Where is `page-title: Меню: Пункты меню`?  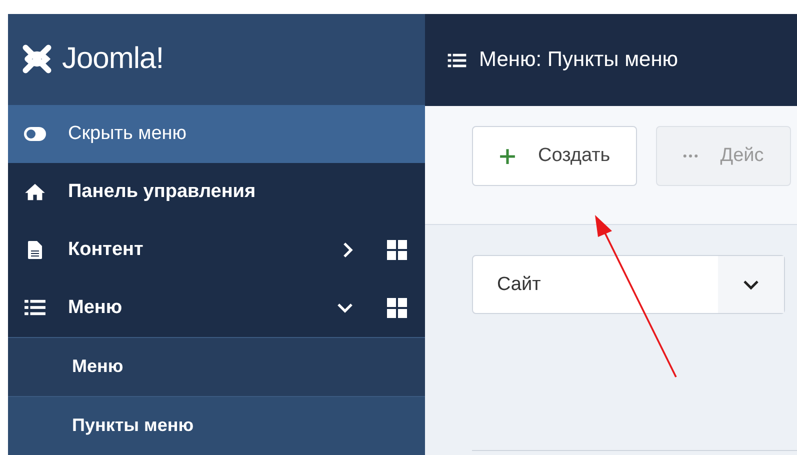 page-title: Меню: Пункты меню is located at coordinates (578, 60).